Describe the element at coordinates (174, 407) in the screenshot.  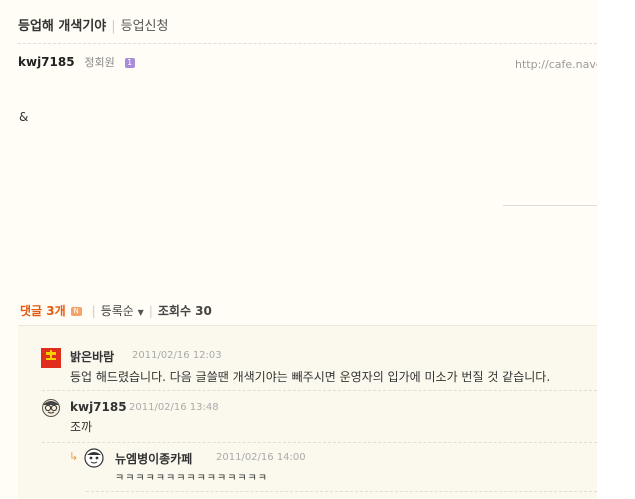
I see `comment-date: 2011/02/16 13:48` at that location.